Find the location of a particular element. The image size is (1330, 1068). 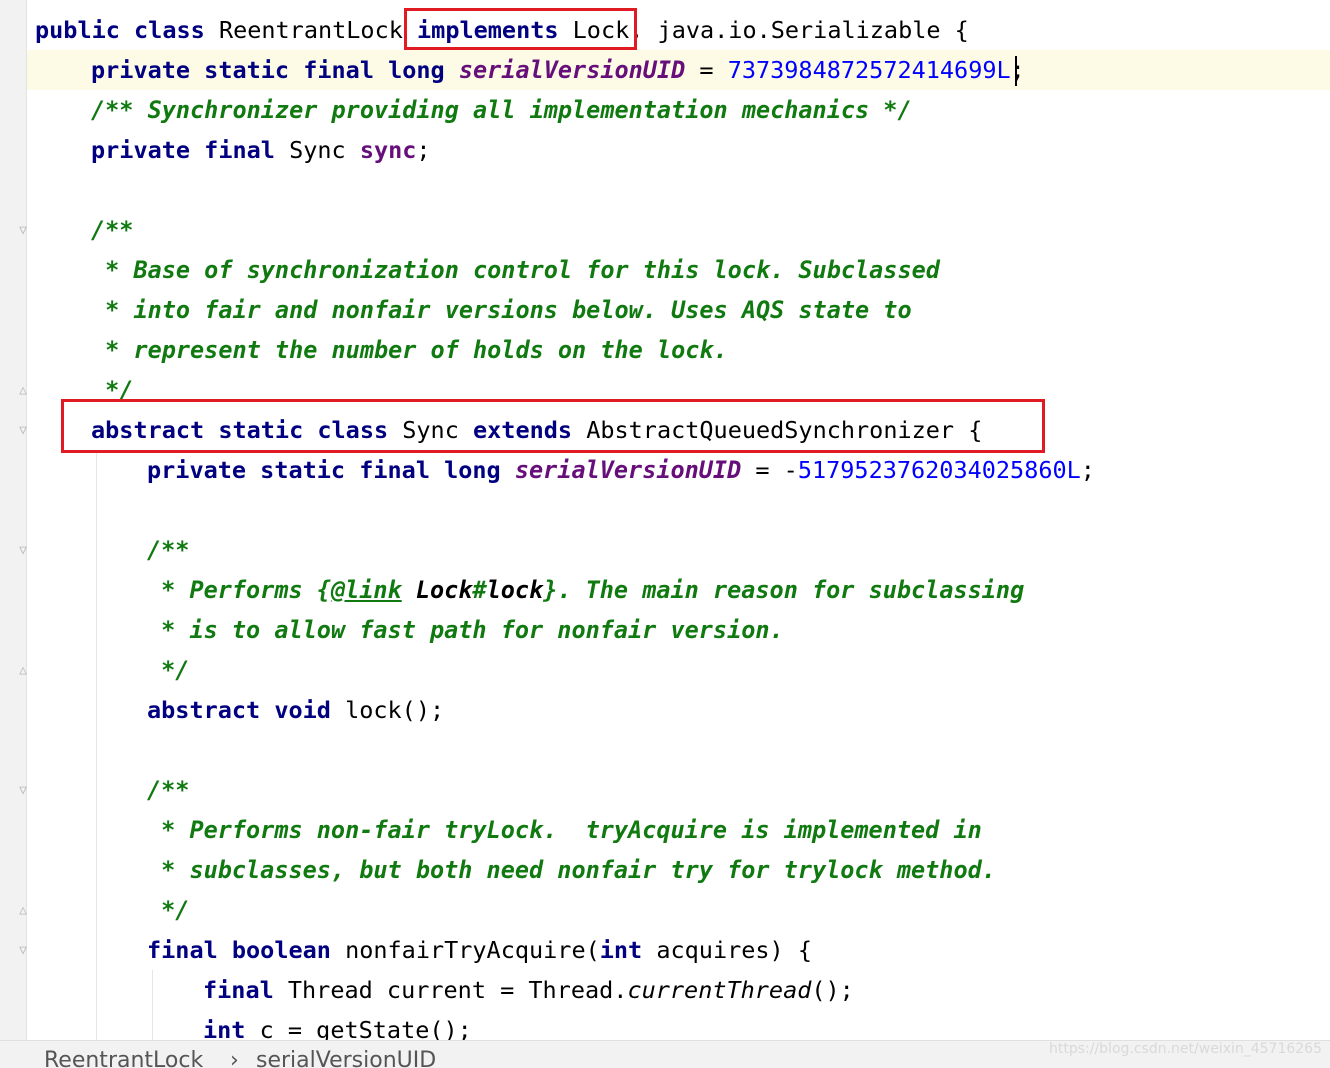

code-line-26: int c = getState(); is located at coordinates (337, 1028).